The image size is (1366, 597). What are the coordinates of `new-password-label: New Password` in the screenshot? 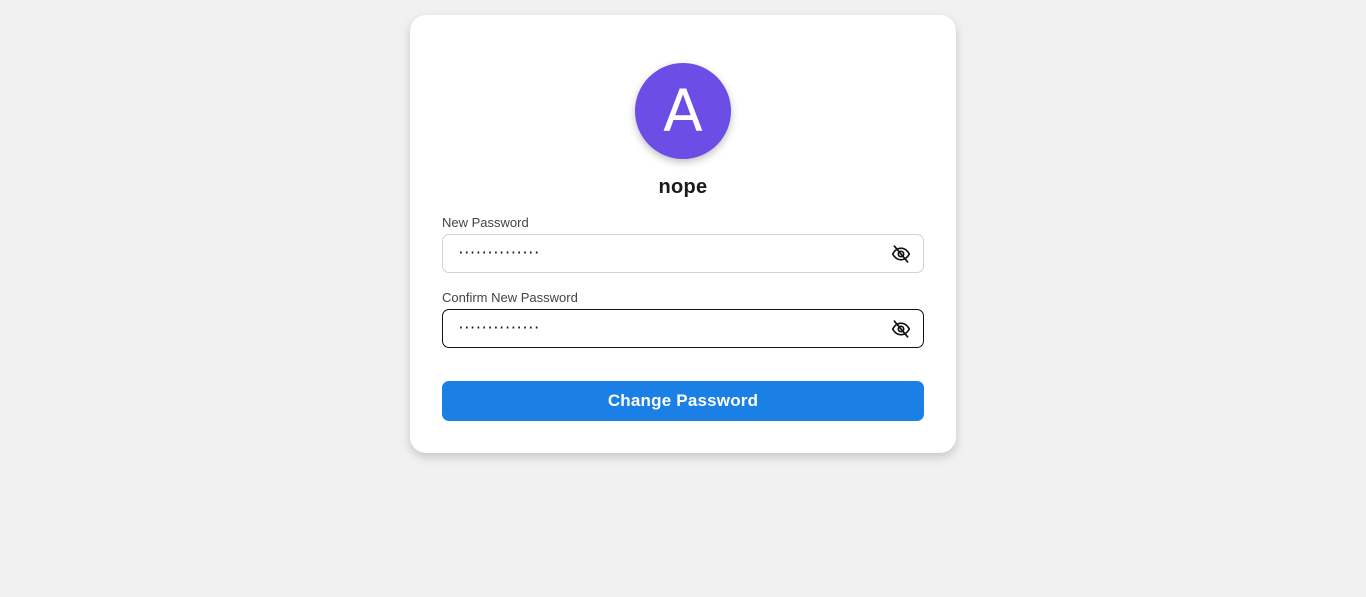 It's located at (485, 222).